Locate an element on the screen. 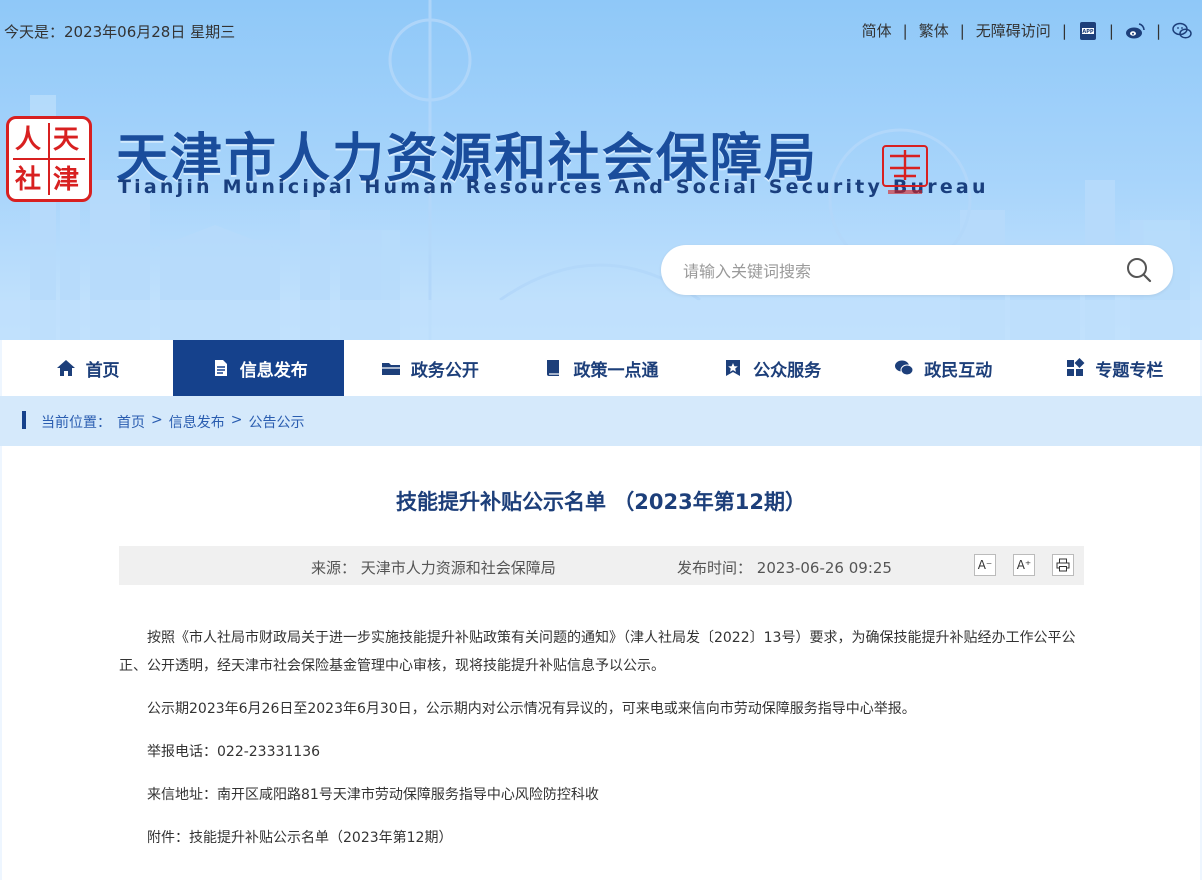 Image resolution: width=1202 pixels, height=880 pixels. bureau-logo-seal: 人 天 社 津 is located at coordinates (49, 159).